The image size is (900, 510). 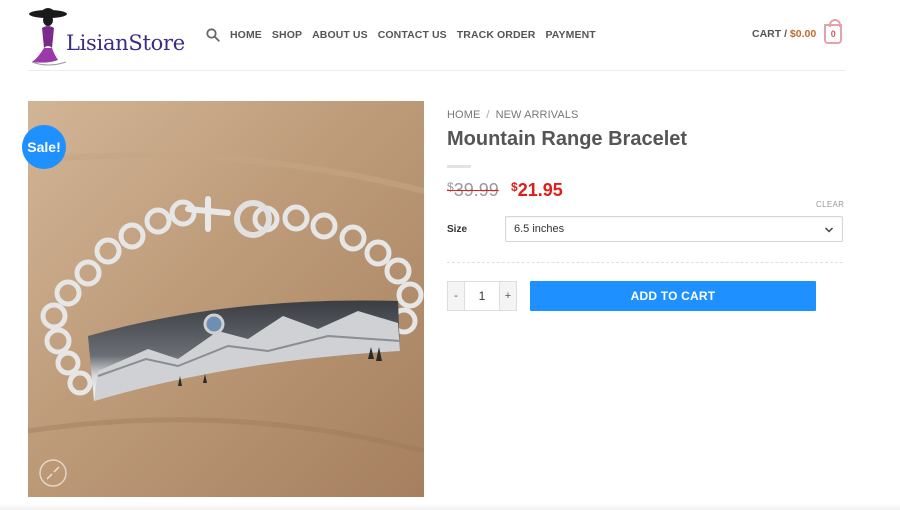 I want to click on cart-amount: $0.00, so click(x=803, y=34).